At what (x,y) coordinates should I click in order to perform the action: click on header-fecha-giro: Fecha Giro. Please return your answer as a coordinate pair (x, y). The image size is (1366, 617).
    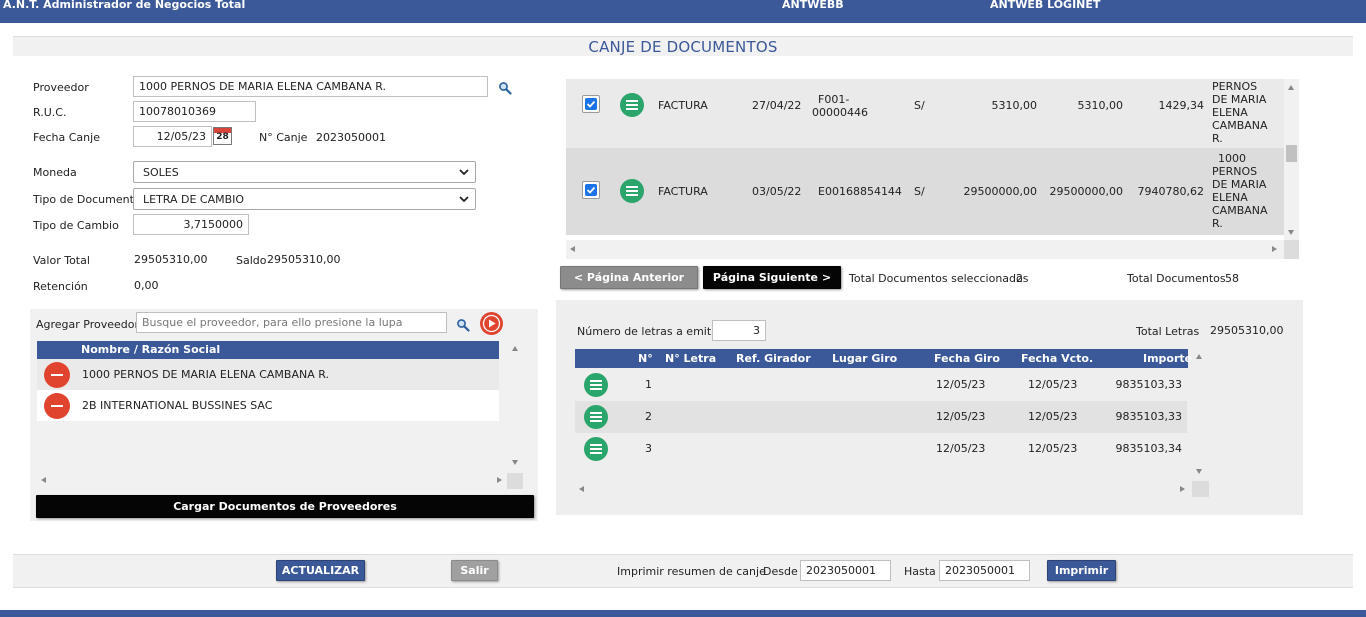
    Looking at the image, I should click on (967, 358).